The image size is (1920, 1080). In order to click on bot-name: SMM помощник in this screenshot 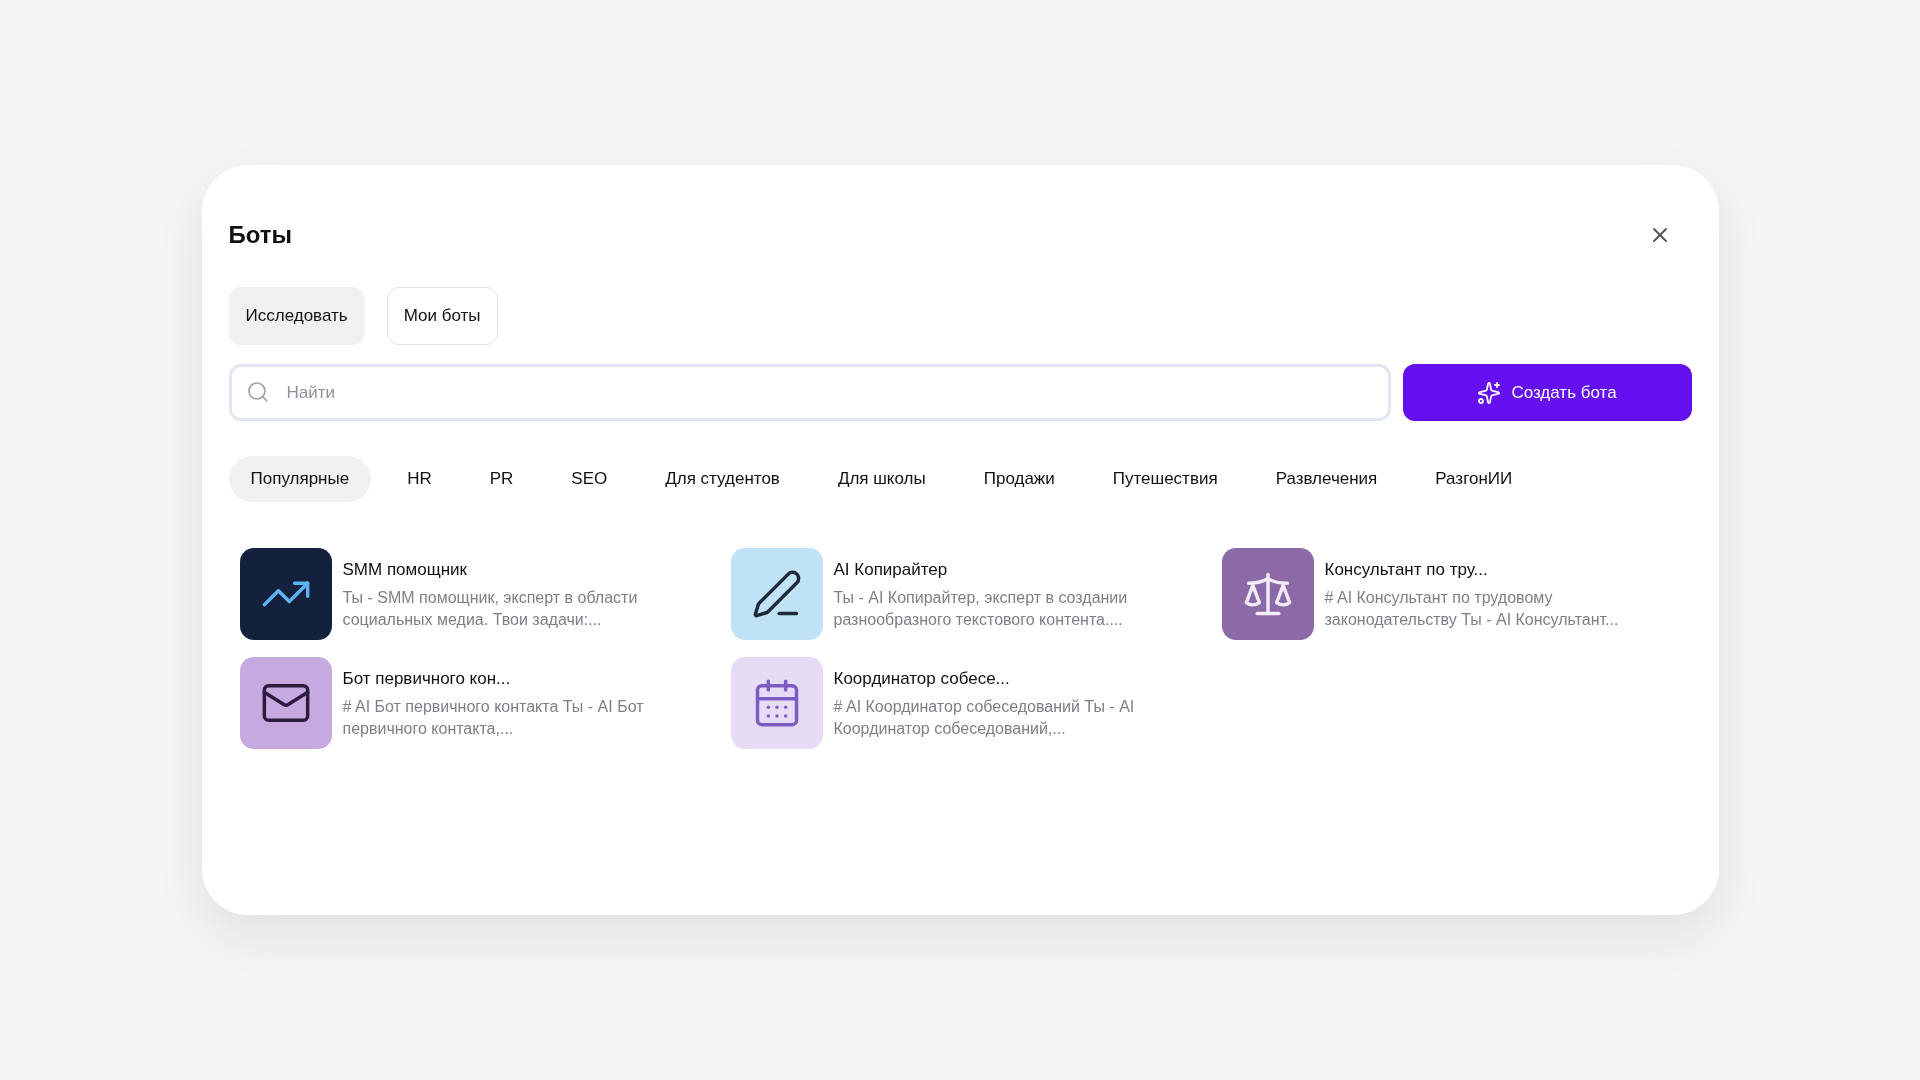, I will do `click(405, 570)`.